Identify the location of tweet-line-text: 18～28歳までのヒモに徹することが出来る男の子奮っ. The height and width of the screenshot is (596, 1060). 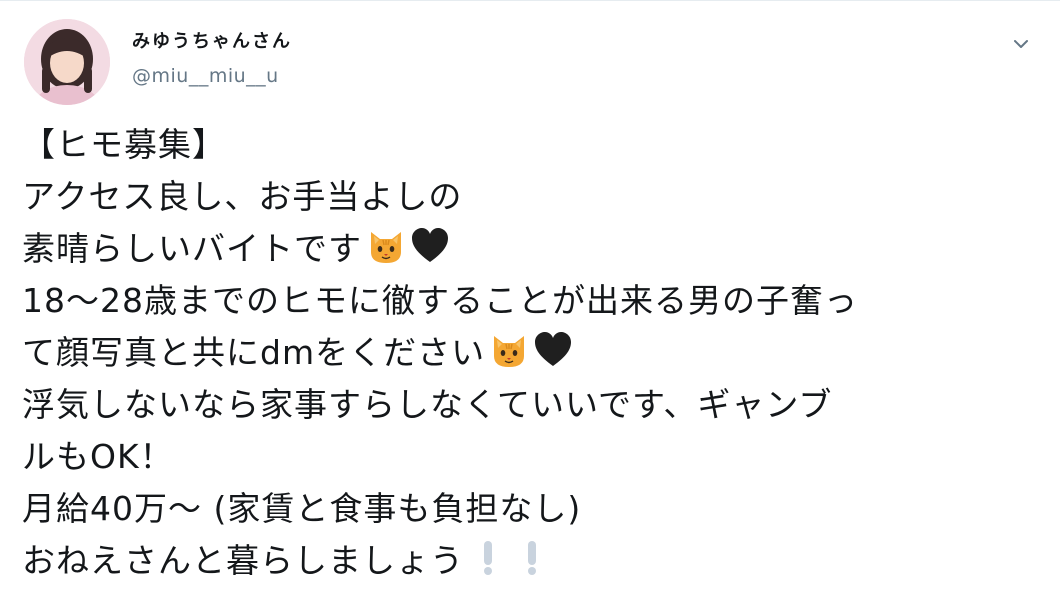
(440, 300).